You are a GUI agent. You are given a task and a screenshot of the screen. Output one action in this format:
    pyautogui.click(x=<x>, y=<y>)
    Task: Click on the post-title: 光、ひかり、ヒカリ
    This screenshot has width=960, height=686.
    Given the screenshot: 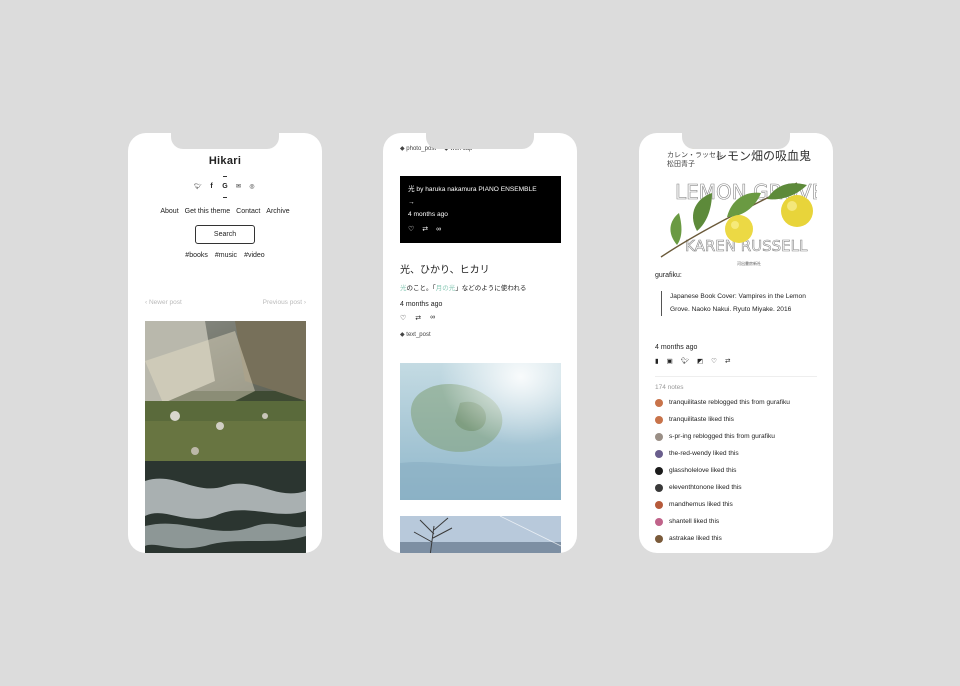 What is the action you would take?
    pyautogui.click(x=445, y=268)
    